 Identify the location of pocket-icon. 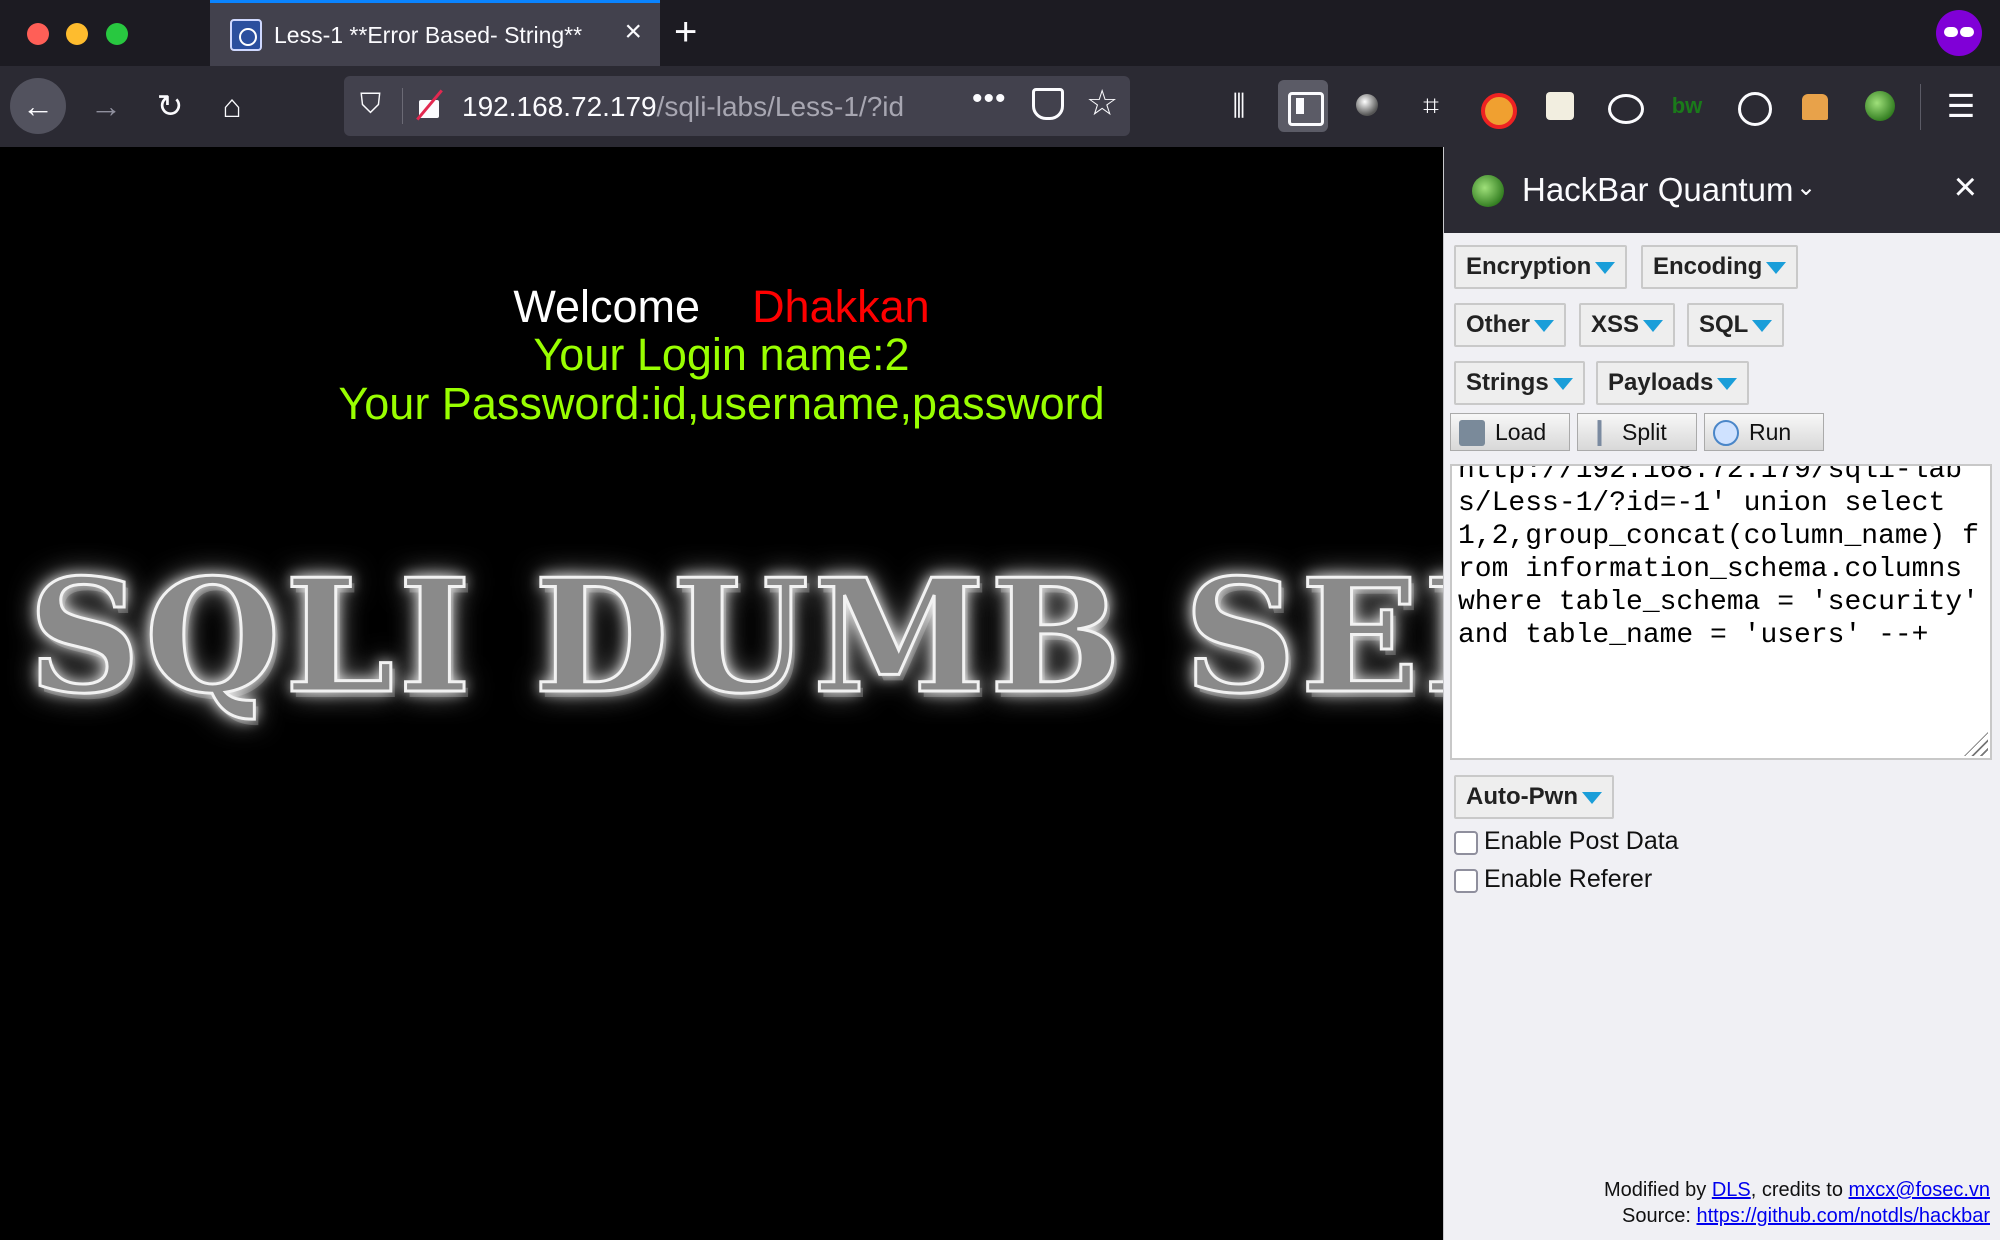
(1048, 104).